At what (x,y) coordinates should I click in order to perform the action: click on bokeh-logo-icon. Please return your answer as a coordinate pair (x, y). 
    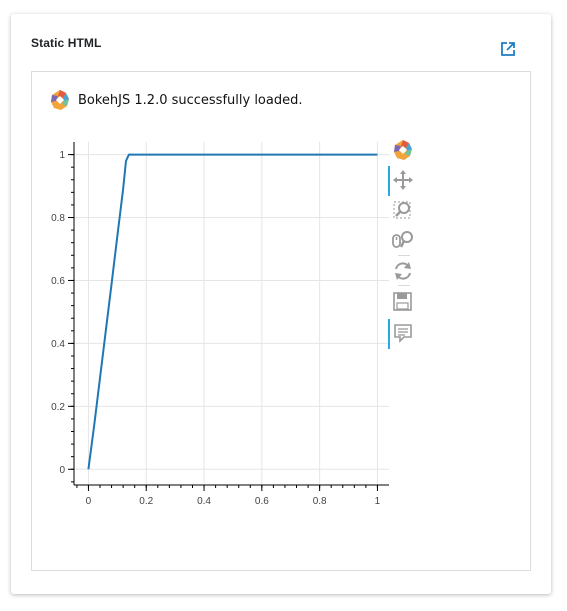
    Looking at the image, I should click on (404, 151).